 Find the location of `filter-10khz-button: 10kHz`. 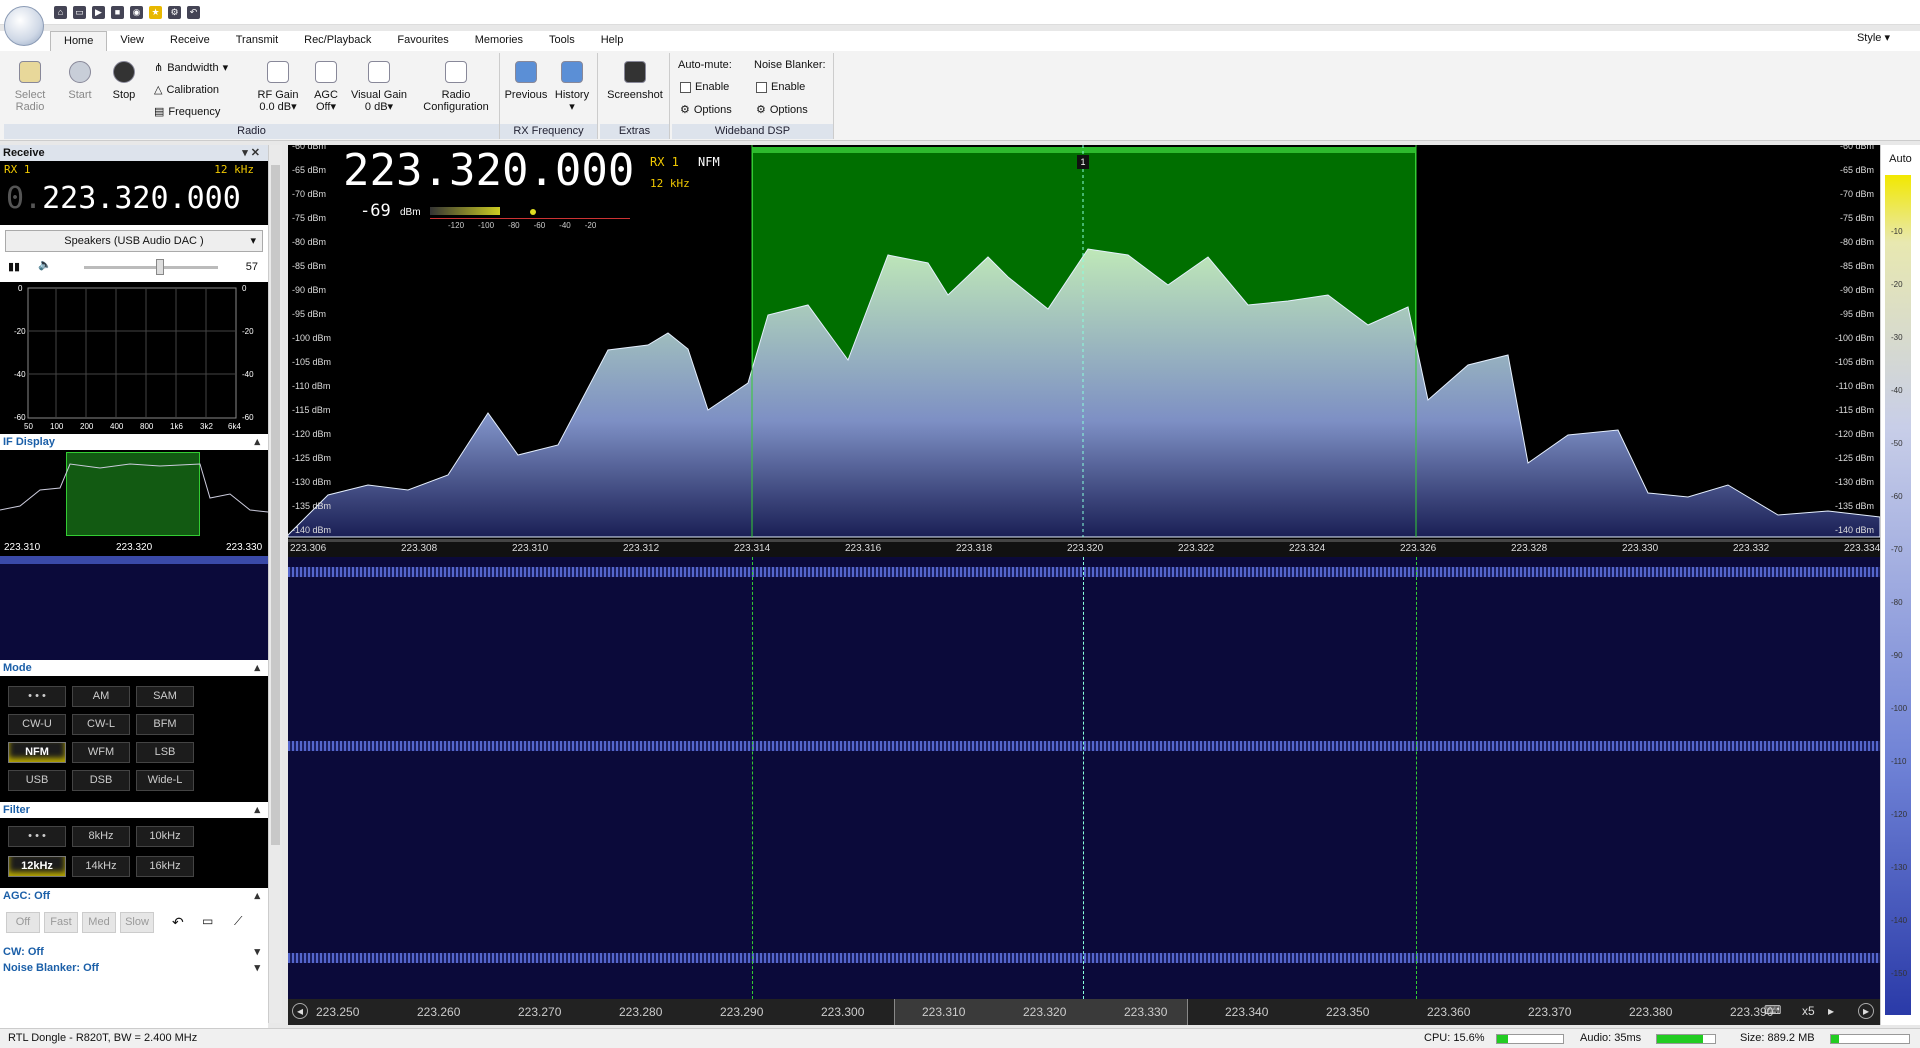

filter-10khz-button: 10kHz is located at coordinates (165, 836).